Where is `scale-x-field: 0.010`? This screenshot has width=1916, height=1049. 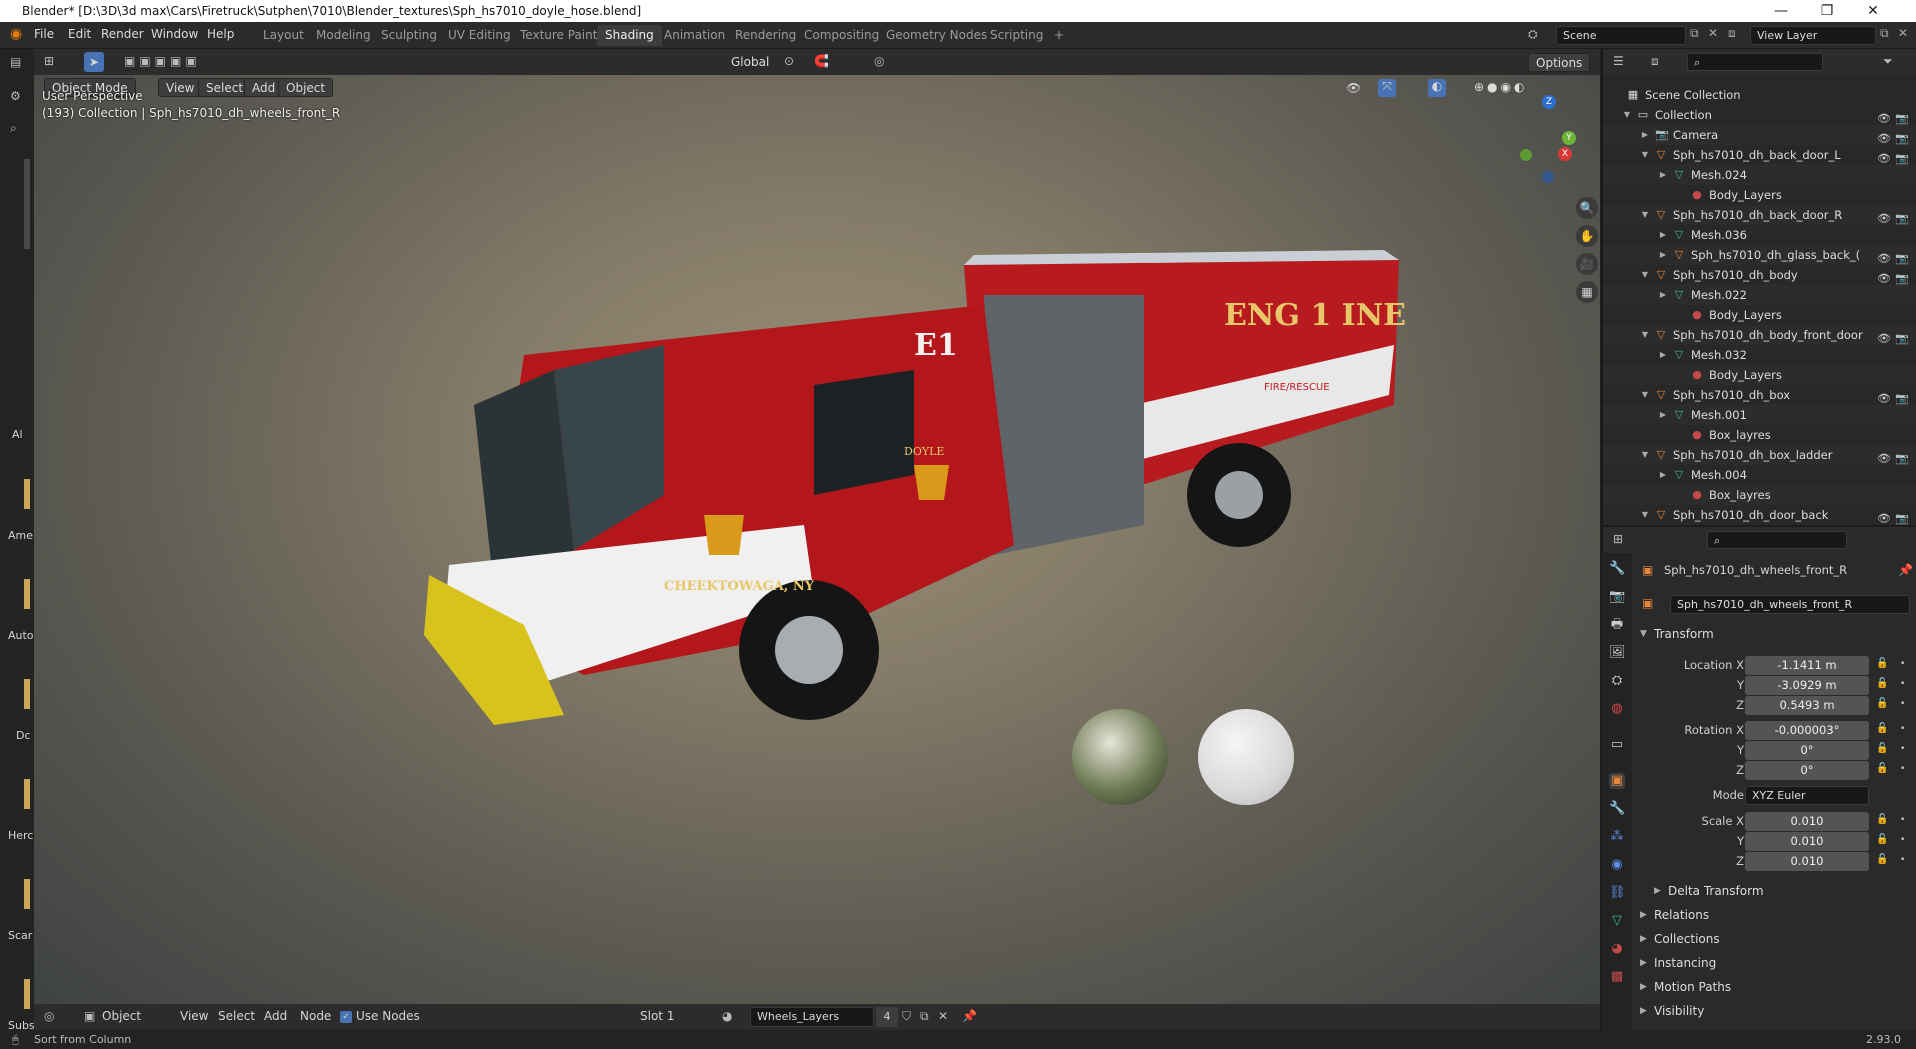 scale-x-field: 0.010 is located at coordinates (1807, 821).